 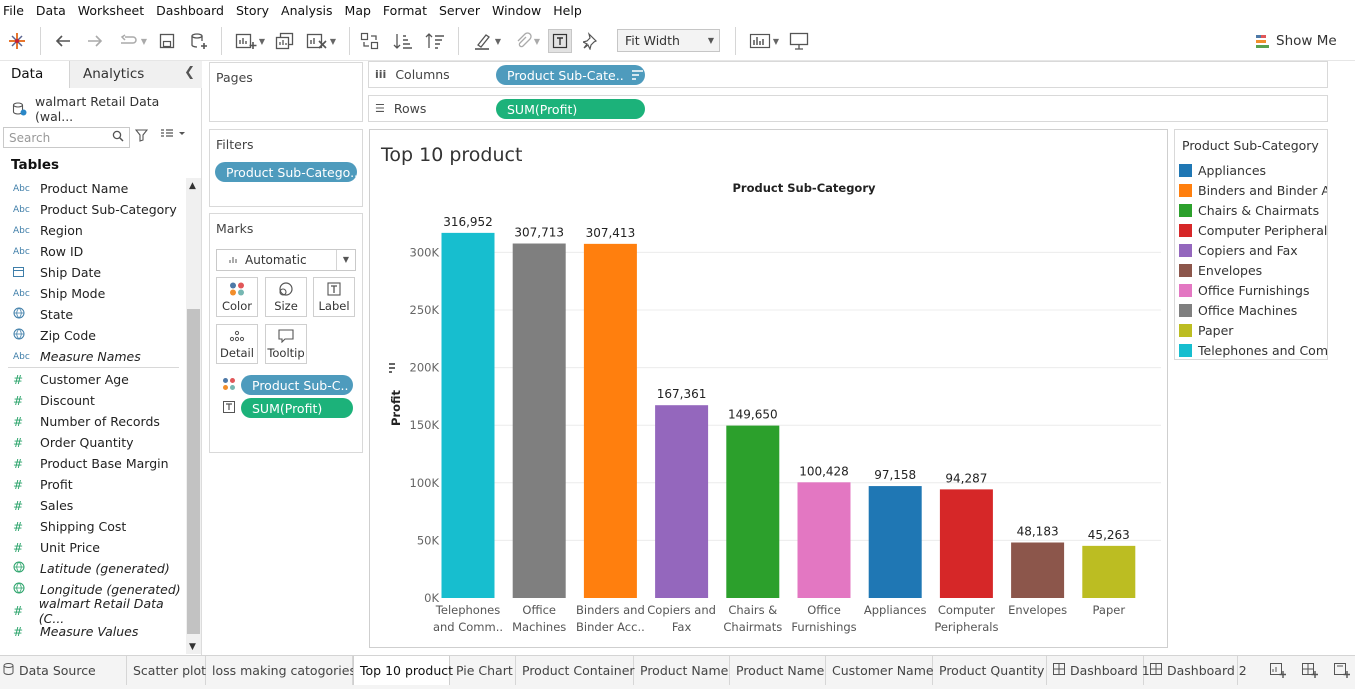 What do you see at coordinates (237, 344) in the screenshot?
I see `marks-detail-button: Detail` at bounding box center [237, 344].